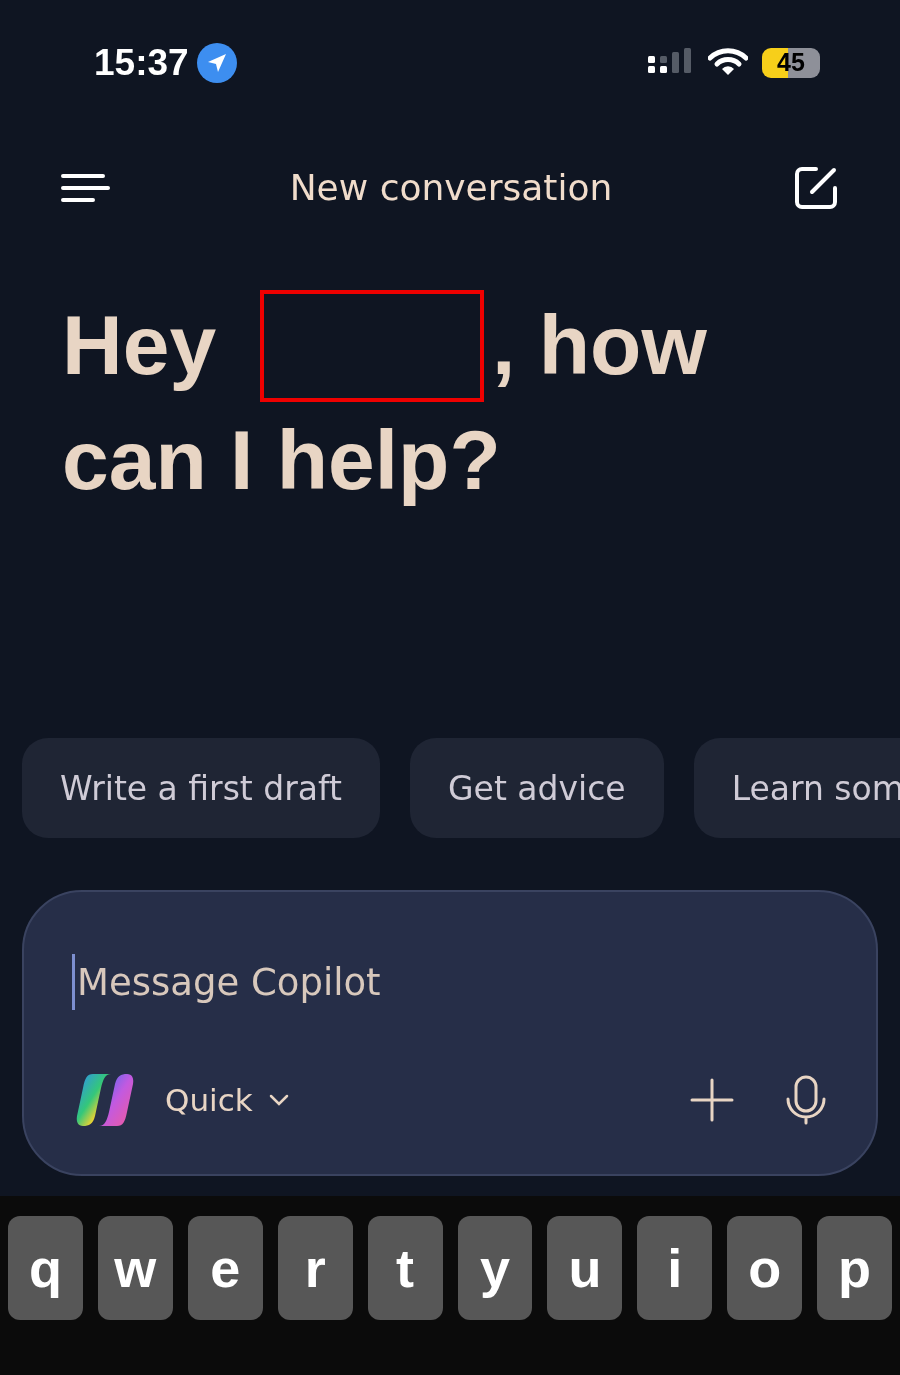  I want to click on suggestion-chip: Get advice, so click(537, 788).